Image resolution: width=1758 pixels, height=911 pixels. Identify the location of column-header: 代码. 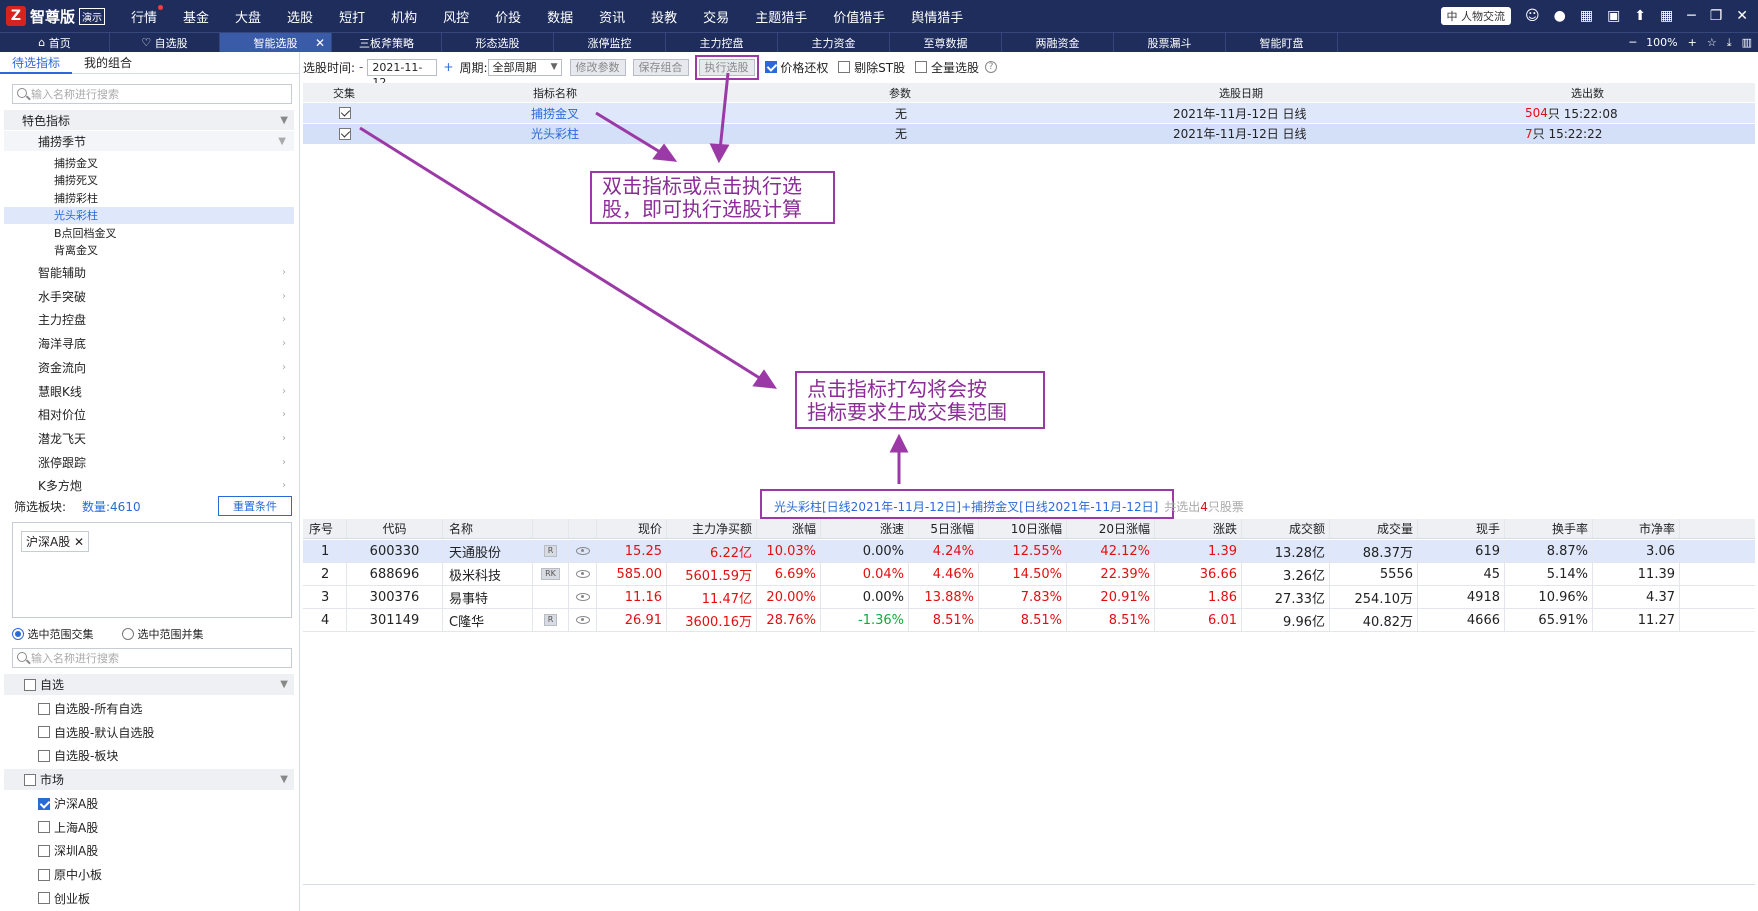
(395, 528).